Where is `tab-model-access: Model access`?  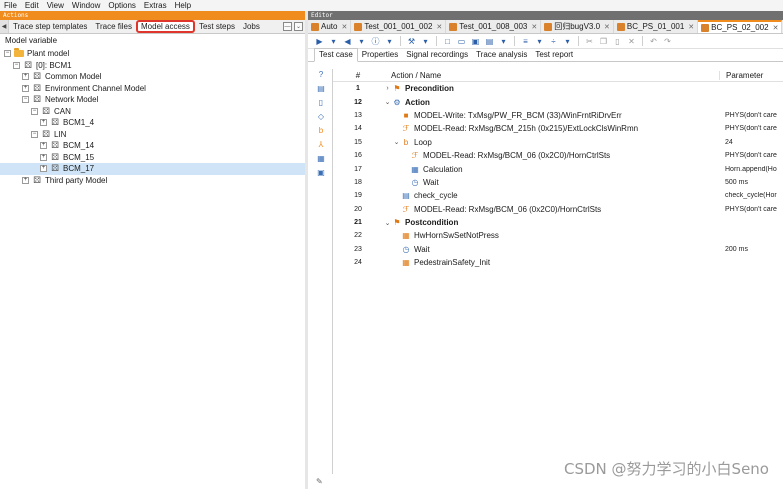 tab-model-access: Model access is located at coordinates (165, 26).